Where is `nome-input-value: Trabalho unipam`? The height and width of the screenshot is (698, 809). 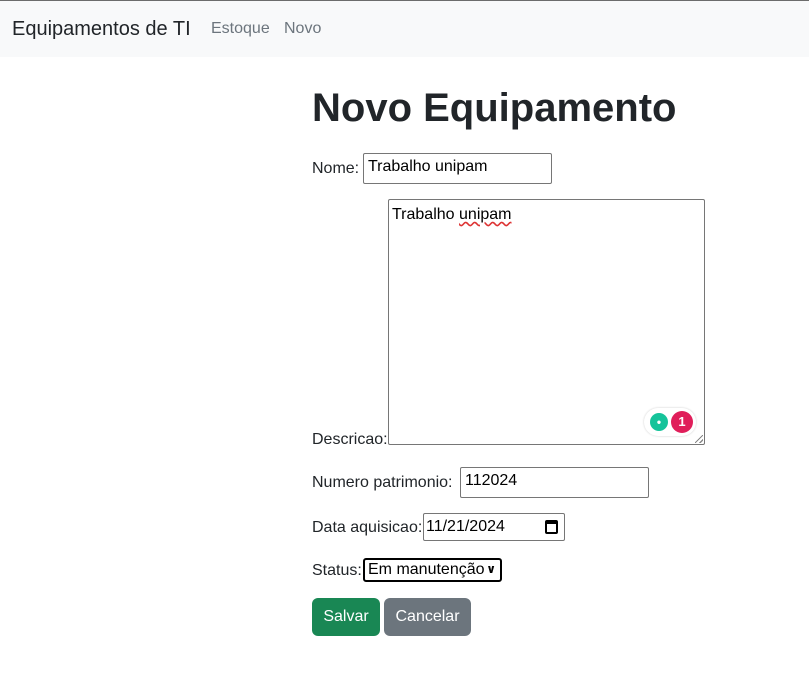 nome-input-value: Trabalho unipam is located at coordinates (428, 166).